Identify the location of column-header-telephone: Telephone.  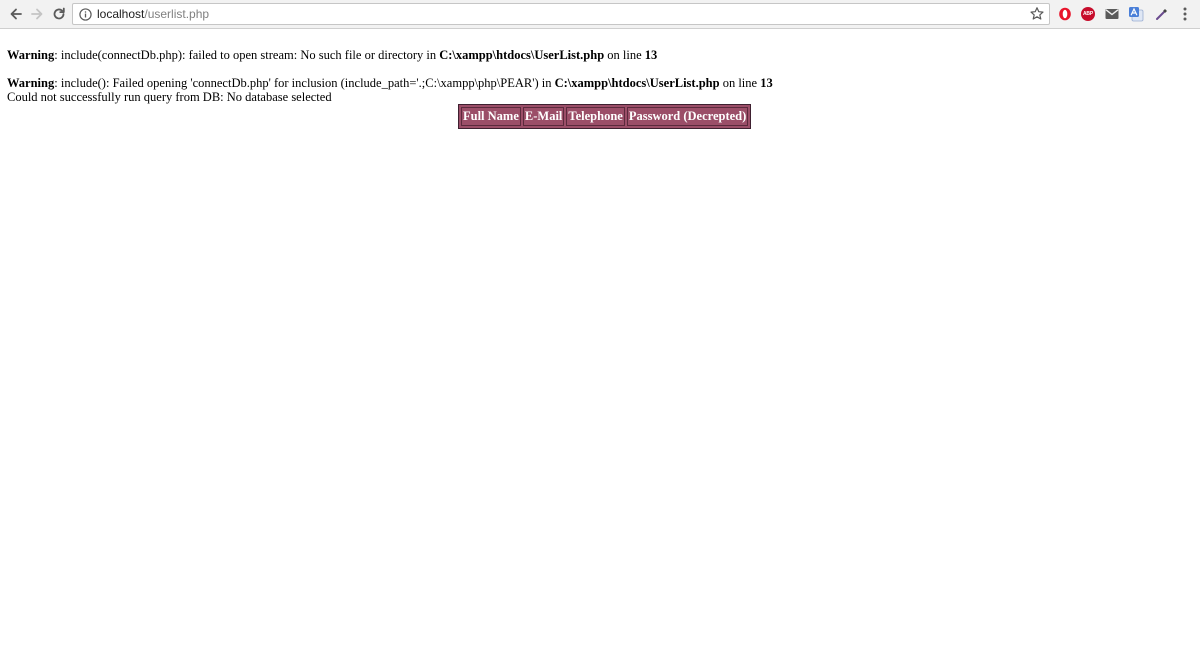
(595, 116).